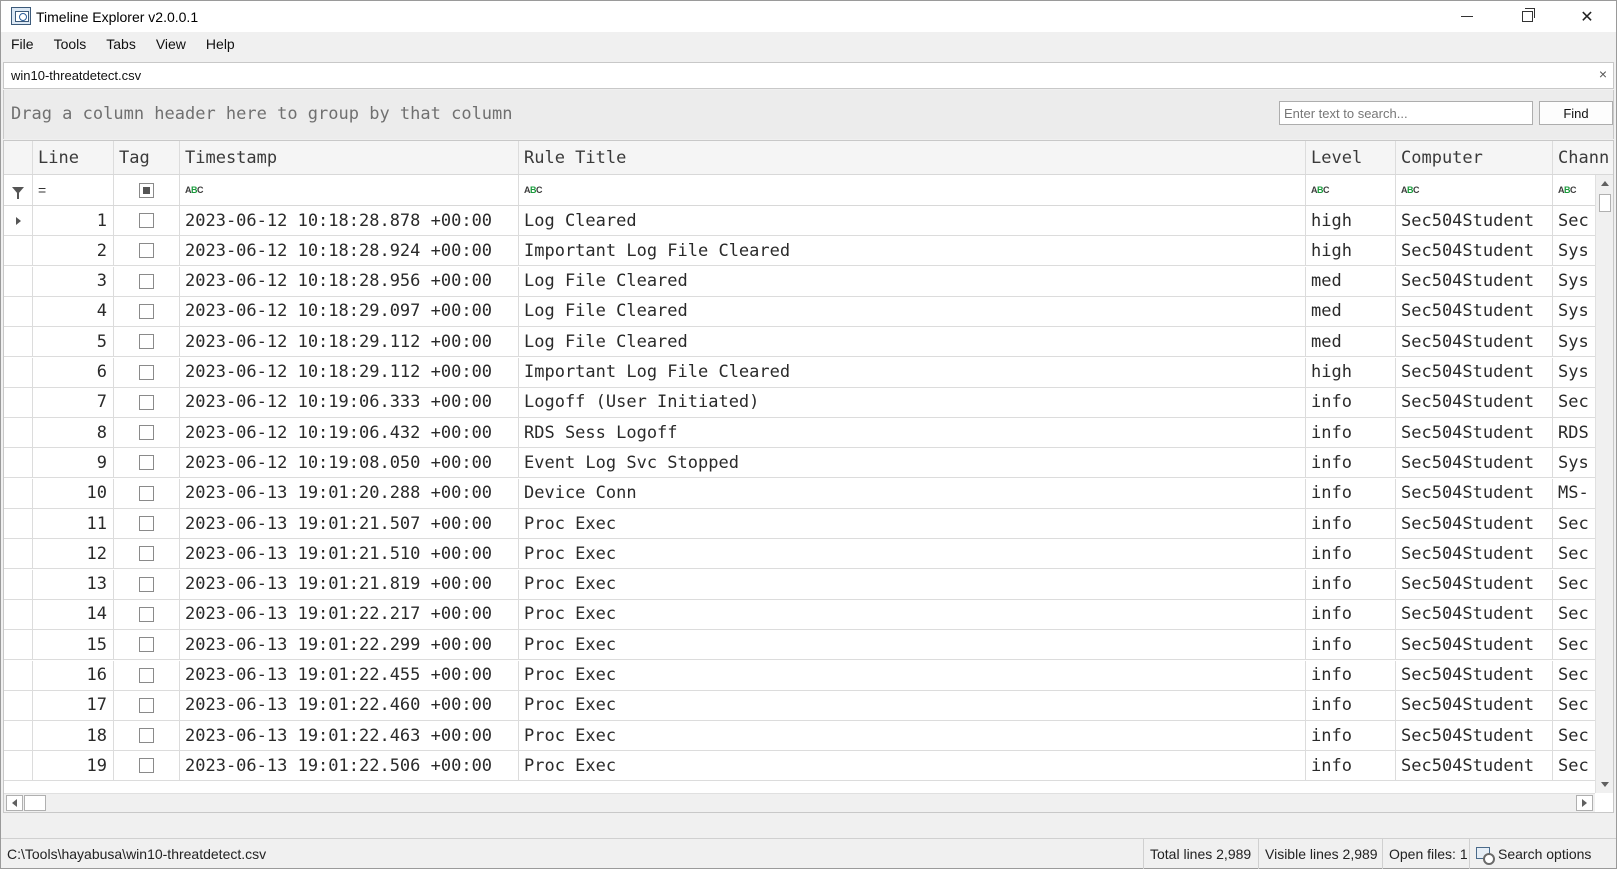 This screenshot has width=1617, height=869. What do you see at coordinates (1603, 74) in the screenshot?
I see `tab-close-icon: ×` at bounding box center [1603, 74].